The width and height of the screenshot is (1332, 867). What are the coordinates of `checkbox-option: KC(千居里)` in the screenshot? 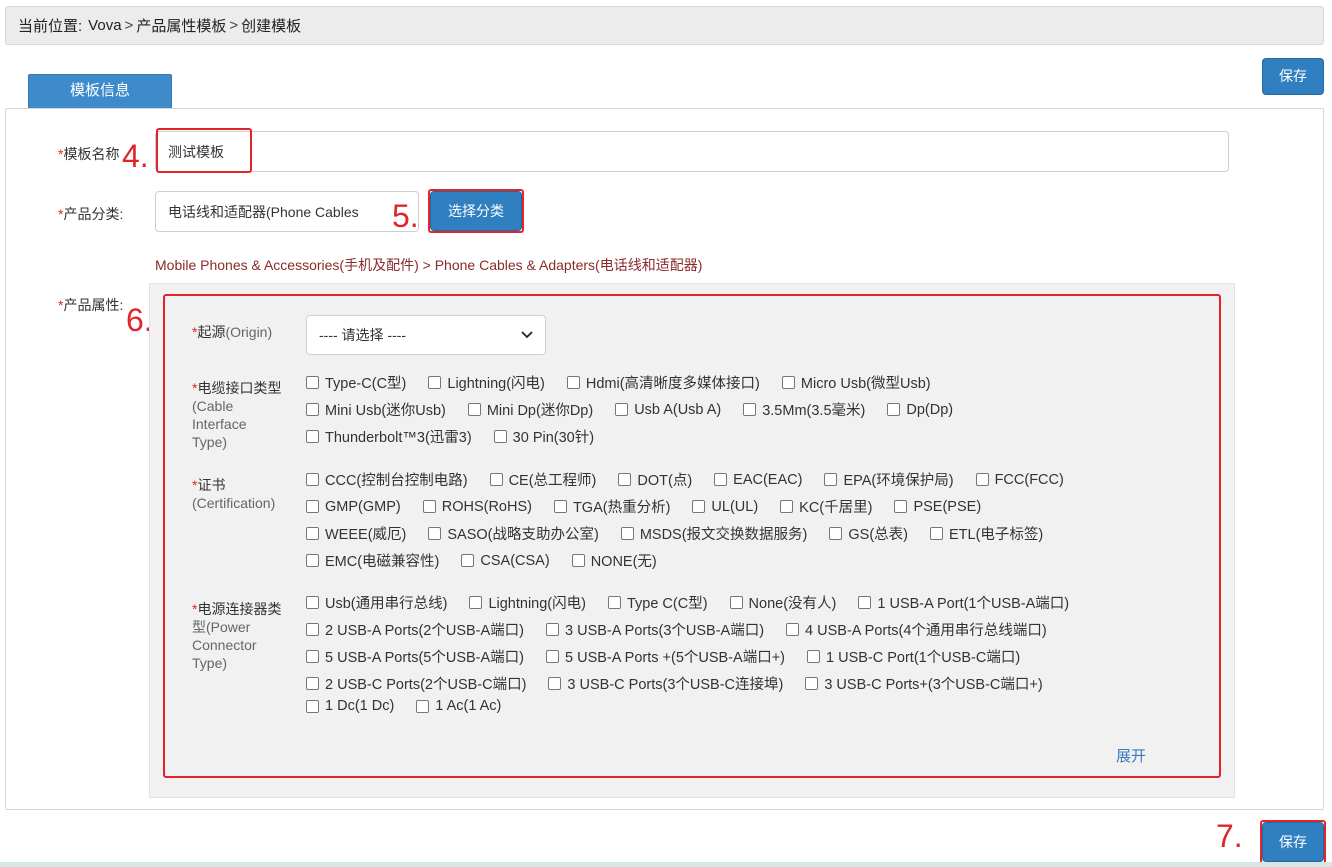 It's located at (826, 506).